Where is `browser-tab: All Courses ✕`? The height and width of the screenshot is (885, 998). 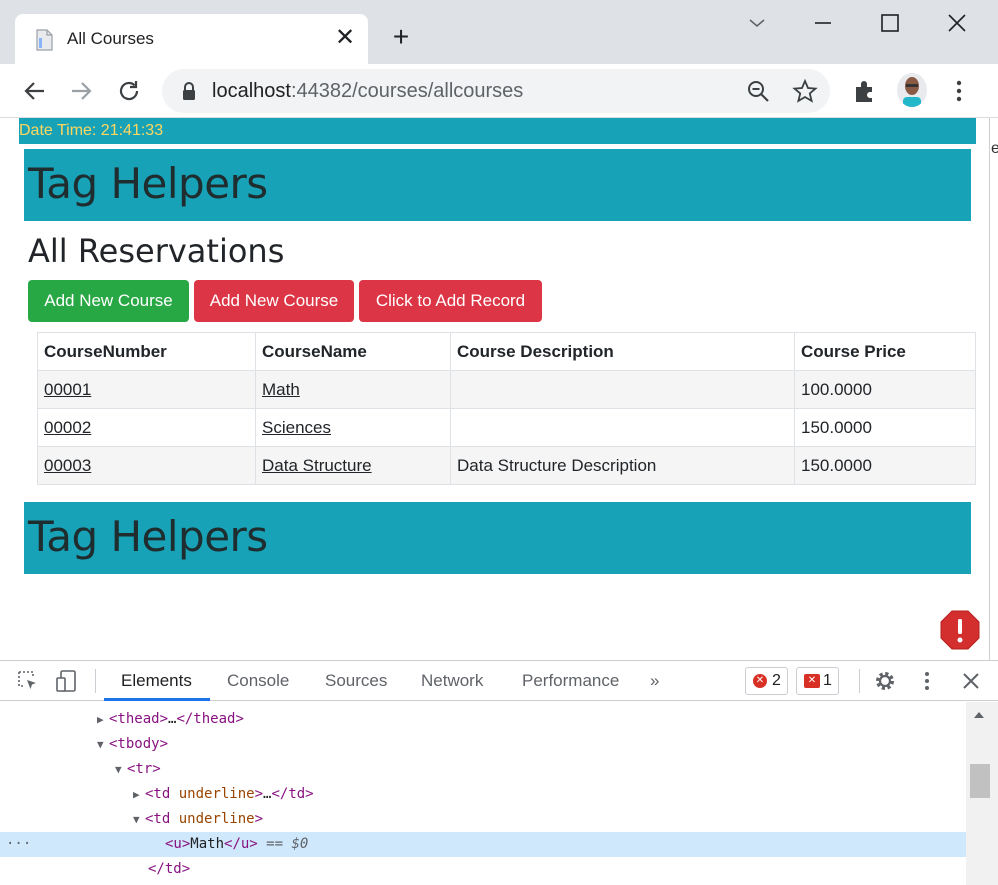 browser-tab: All Courses ✕ is located at coordinates (191, 39).